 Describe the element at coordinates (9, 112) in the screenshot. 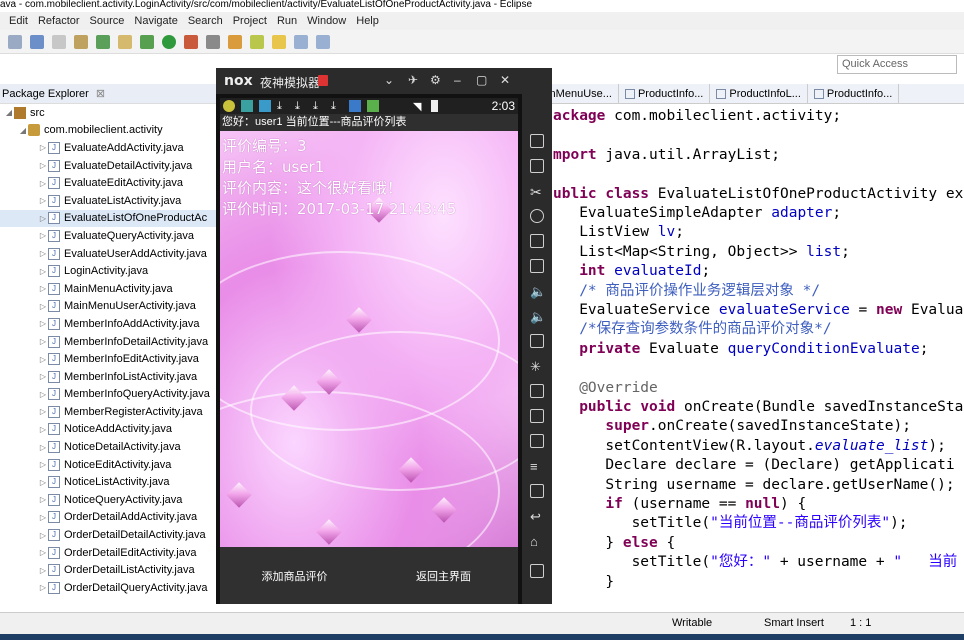

I see `expand-icon: ◢` at that location.